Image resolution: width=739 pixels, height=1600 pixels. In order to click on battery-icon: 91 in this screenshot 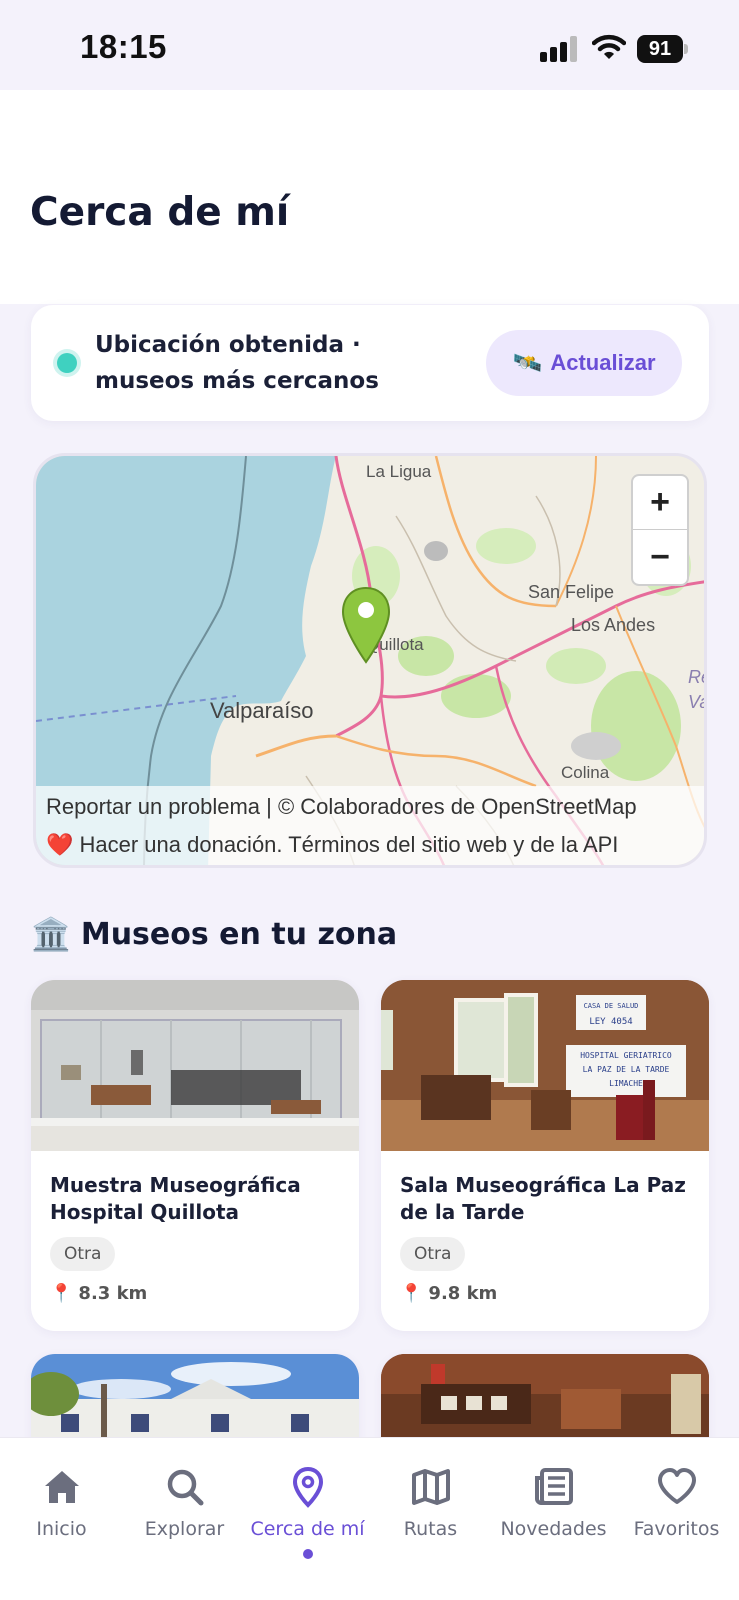, I will do `click(663, 49)`.